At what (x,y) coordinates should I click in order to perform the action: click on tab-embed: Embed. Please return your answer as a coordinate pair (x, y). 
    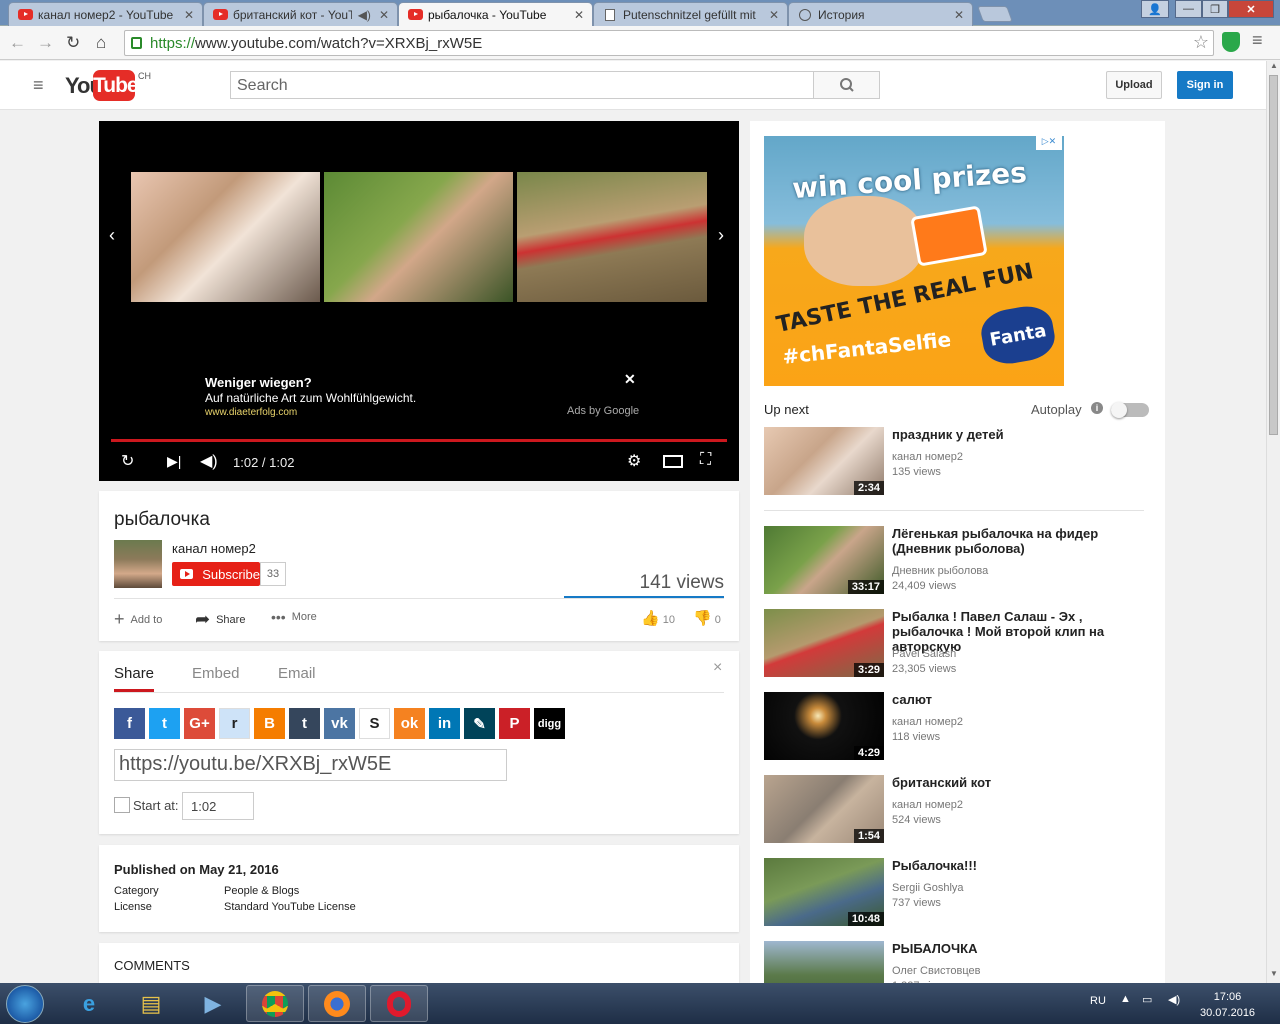
    Looking at the image, I should click on (216, 673).